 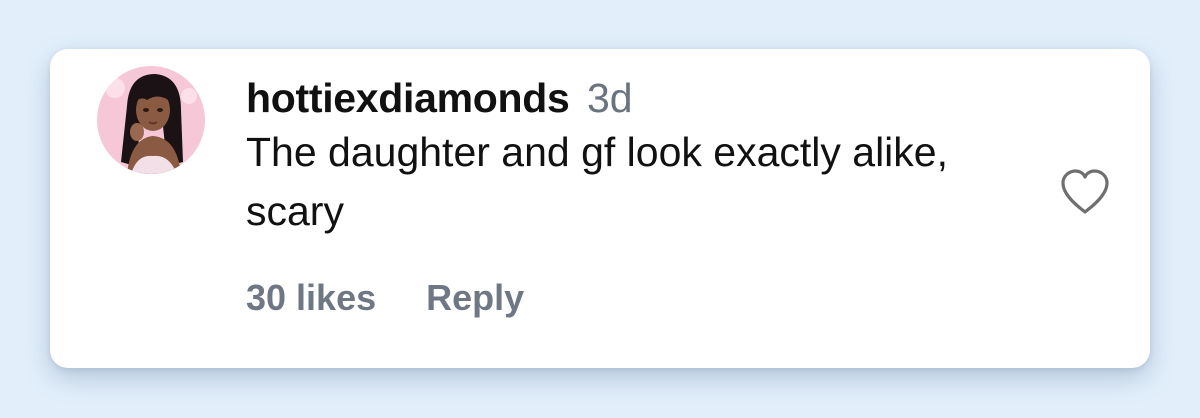 I want to click on likes-count: 30 likes, so click(x=311, y=298).